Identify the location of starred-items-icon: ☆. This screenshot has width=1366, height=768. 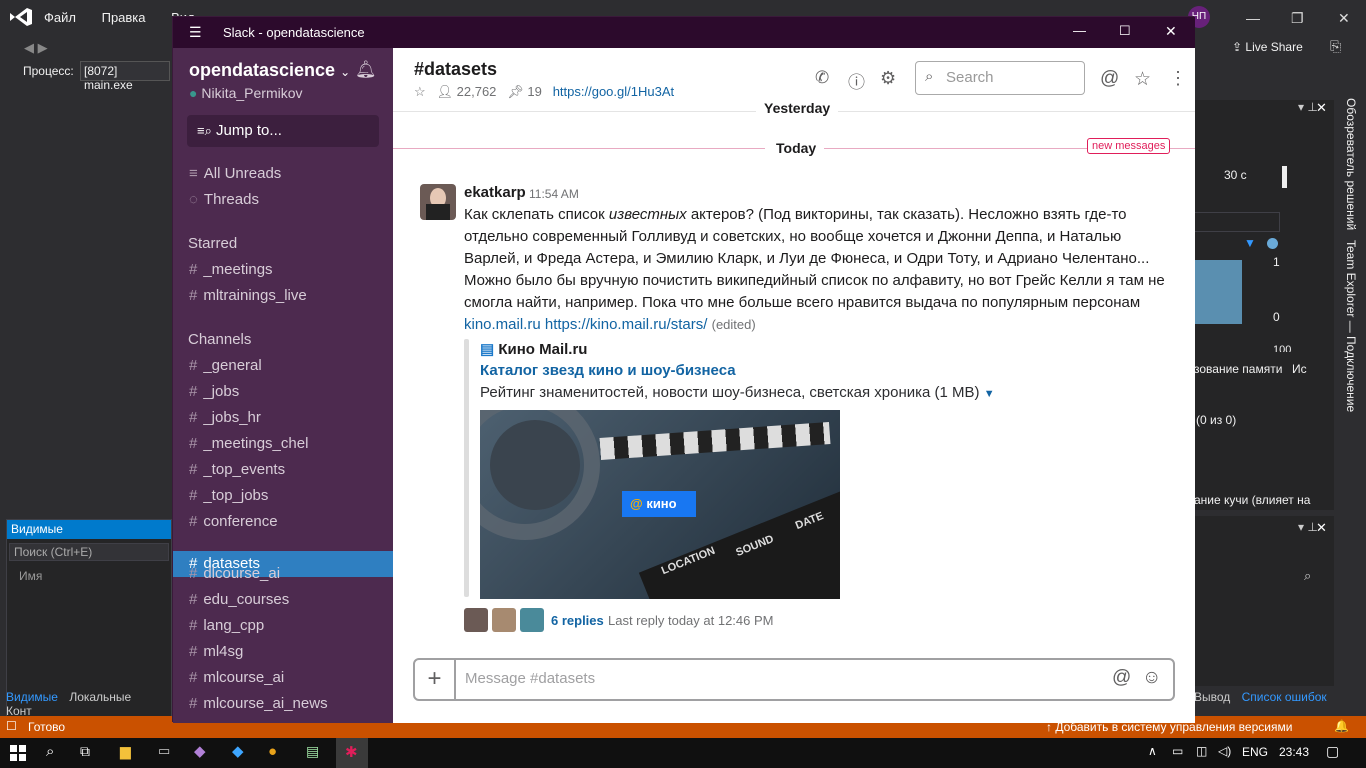
(1144, 79).